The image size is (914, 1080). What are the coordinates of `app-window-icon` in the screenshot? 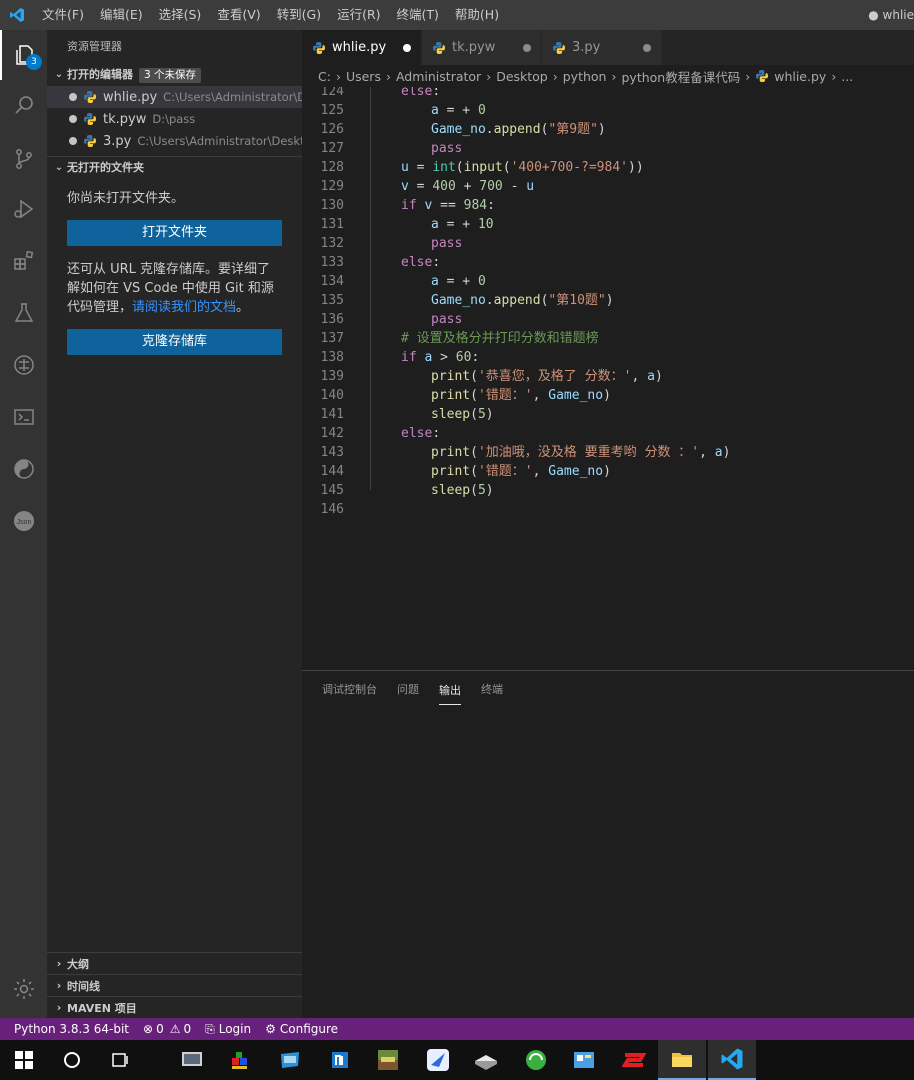 It's located at (290, 1060).